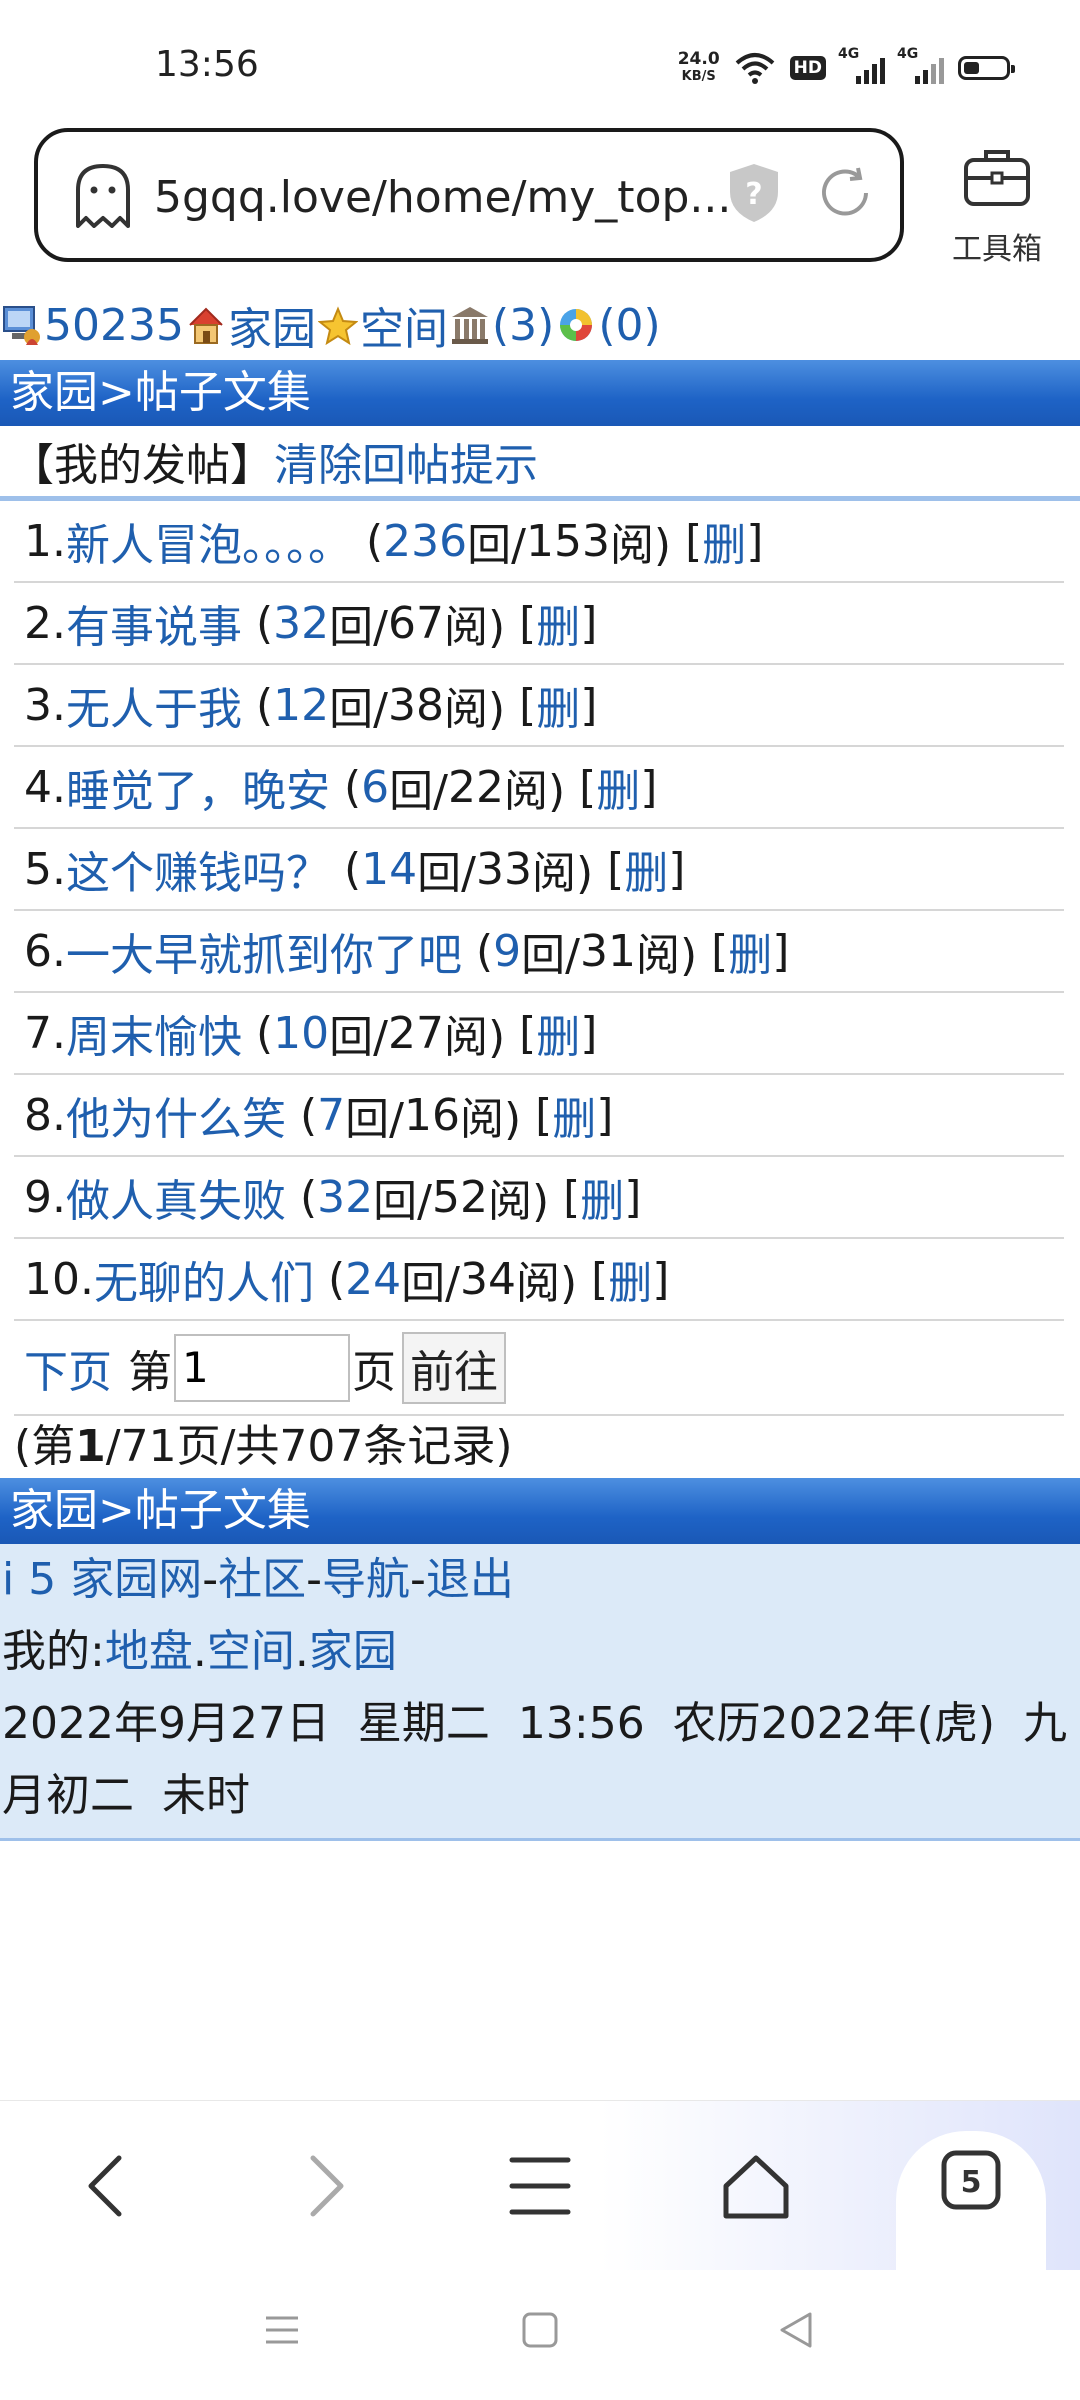 The width and height of the screenshot is (1080, 2400). What do you see at coordinates (375, 787) in the screenshot?
I see `post-replies-link: 6` at bounding box center [375, 787].